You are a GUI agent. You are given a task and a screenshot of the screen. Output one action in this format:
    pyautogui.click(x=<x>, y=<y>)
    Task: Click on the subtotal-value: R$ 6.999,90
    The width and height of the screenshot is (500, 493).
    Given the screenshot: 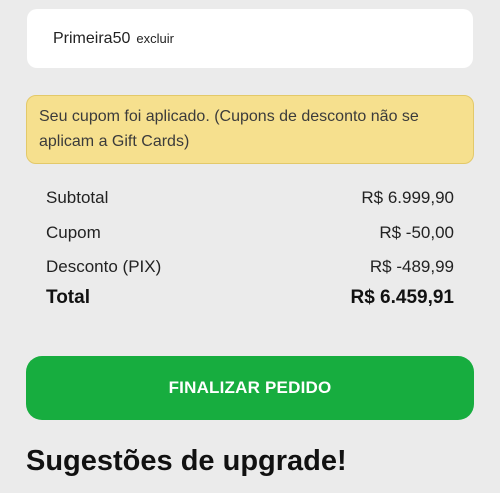 What is the action you would take?
    pyautogui.click(x=407, y=197)
    